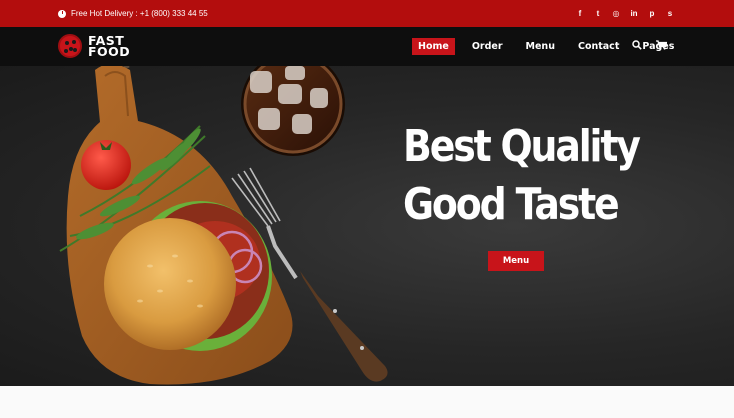  I want to click on delivery-info: Free Hot Delivery : +1 (800) 333 44 55, so click(133, 13).